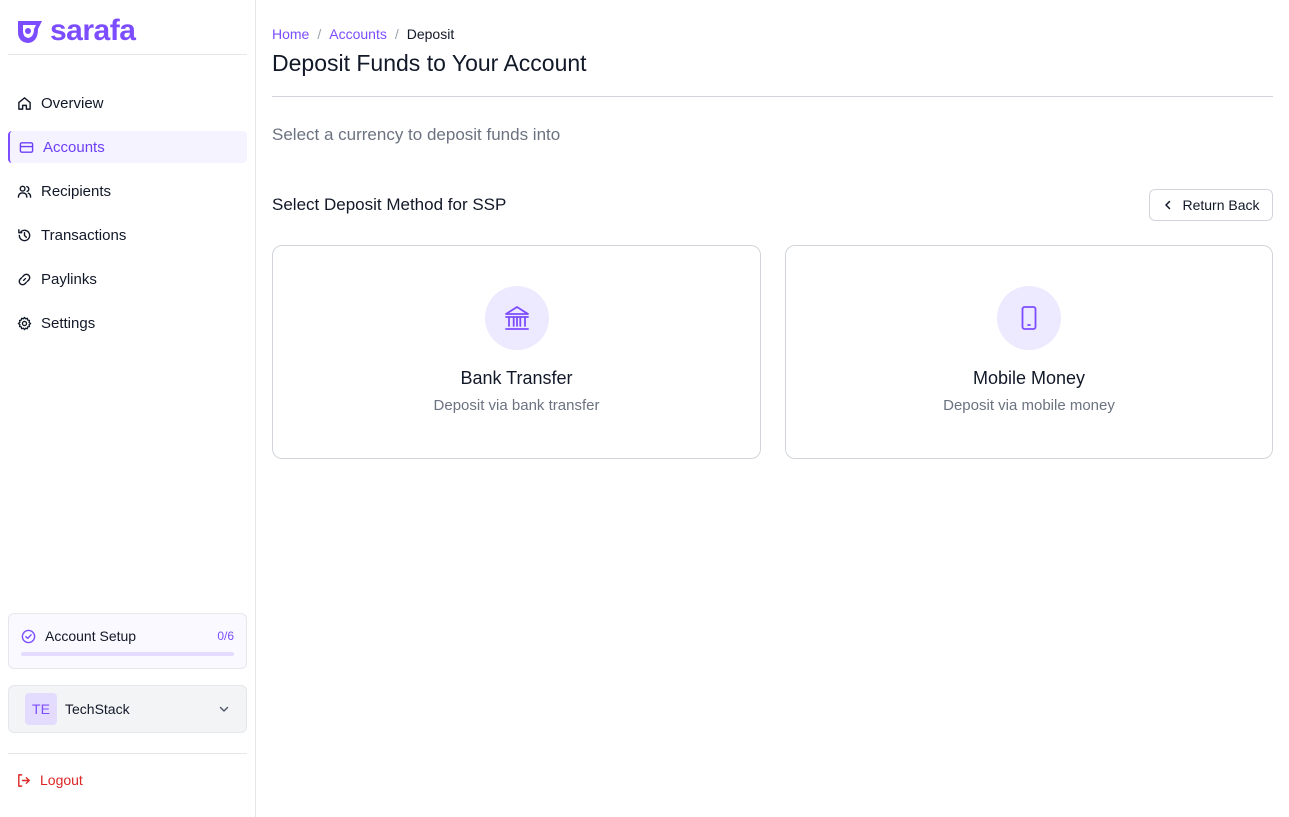 The height and width of the screenshot is (817, 1289). I want to click on sidebar-item-transactions: Transactions, so click(127, 235).